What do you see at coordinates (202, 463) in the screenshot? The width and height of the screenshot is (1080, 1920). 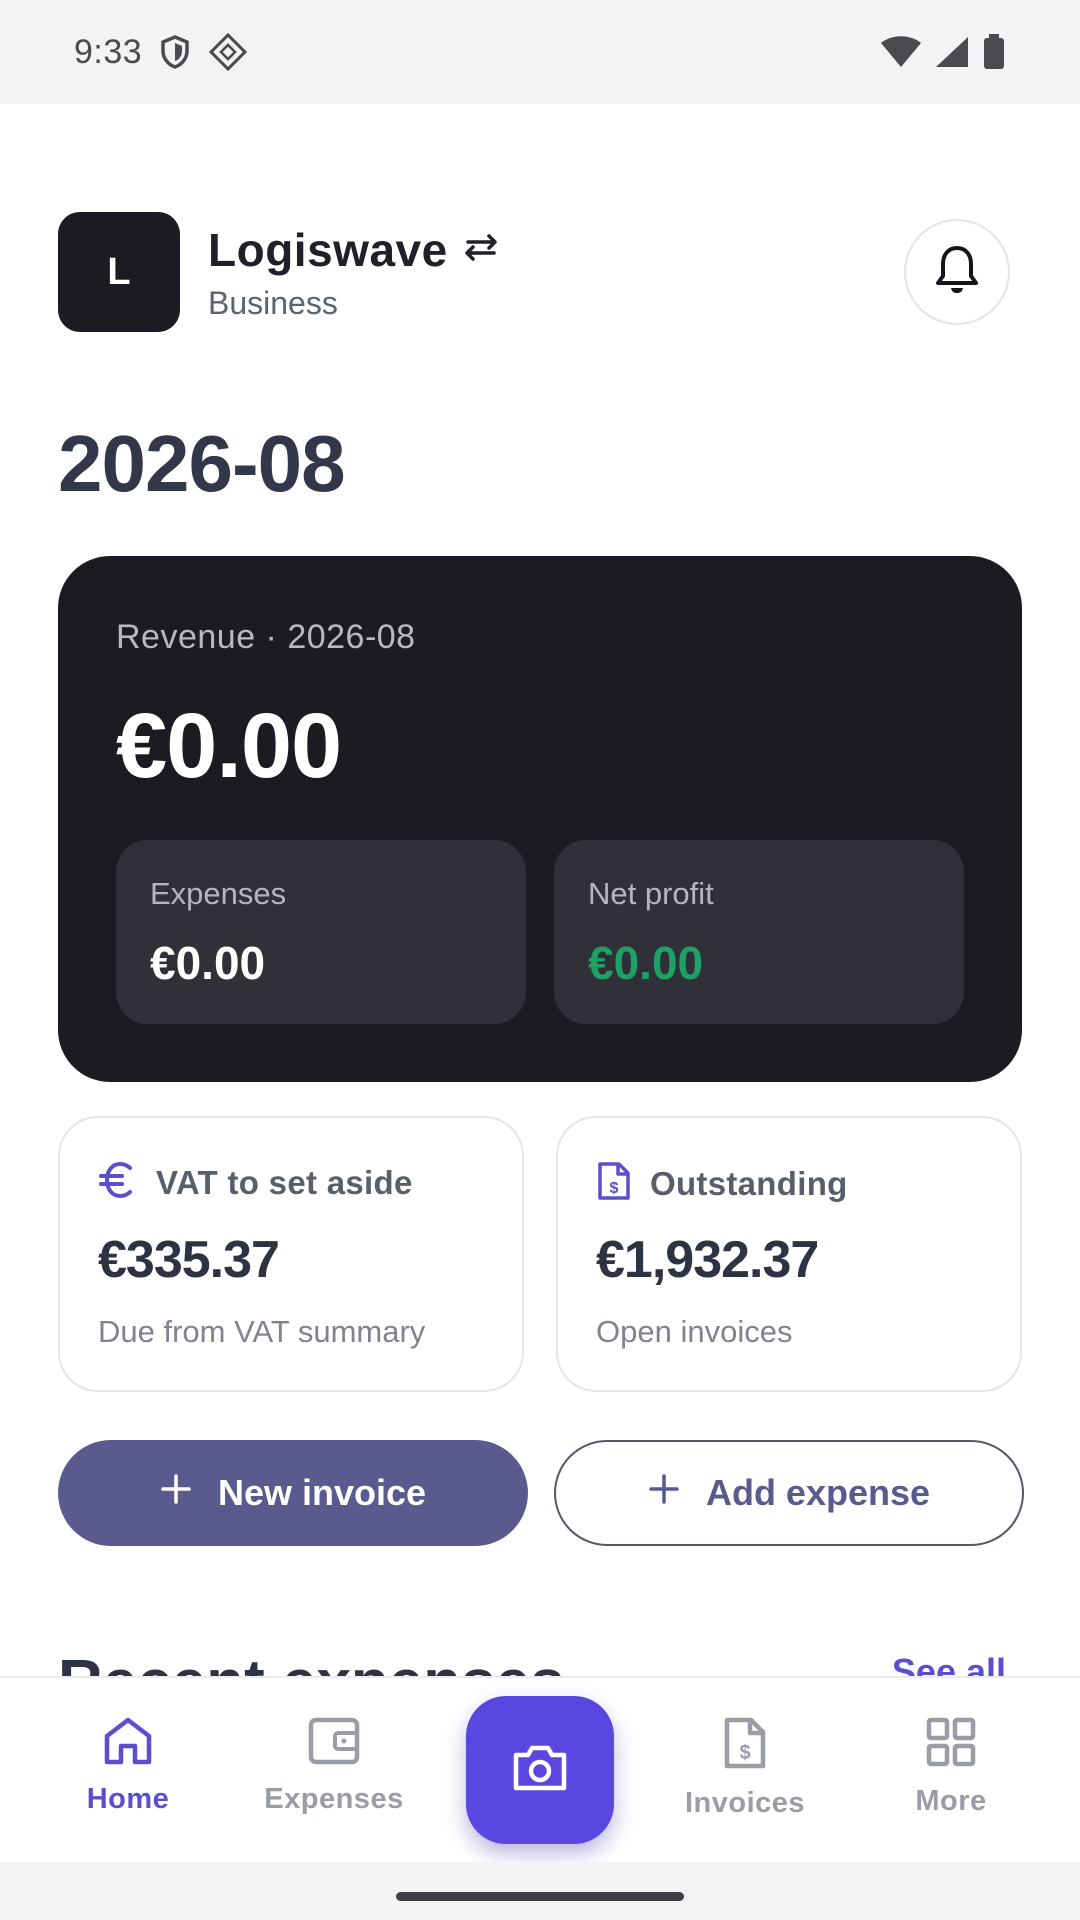 I see `period-title: 2026-08` at bounding box center [202, 463].